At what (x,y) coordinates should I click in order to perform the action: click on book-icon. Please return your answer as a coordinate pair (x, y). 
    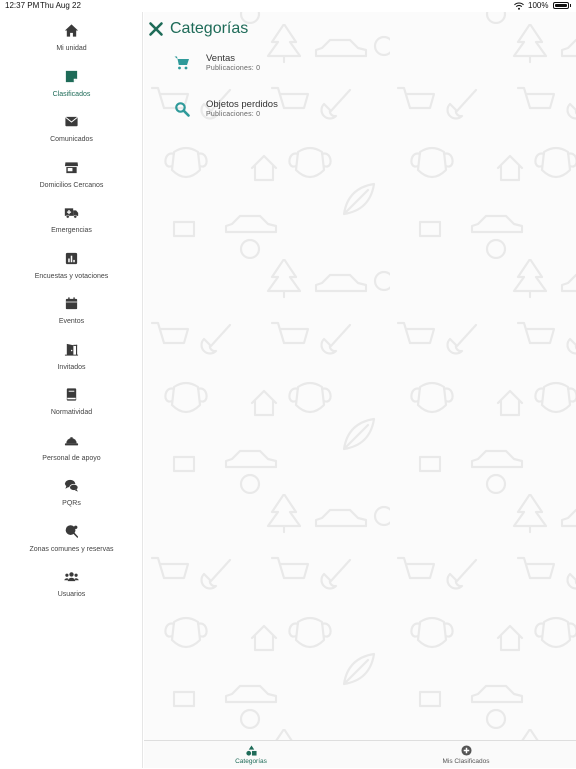
    Looking at the image, I should click on (71, 394).